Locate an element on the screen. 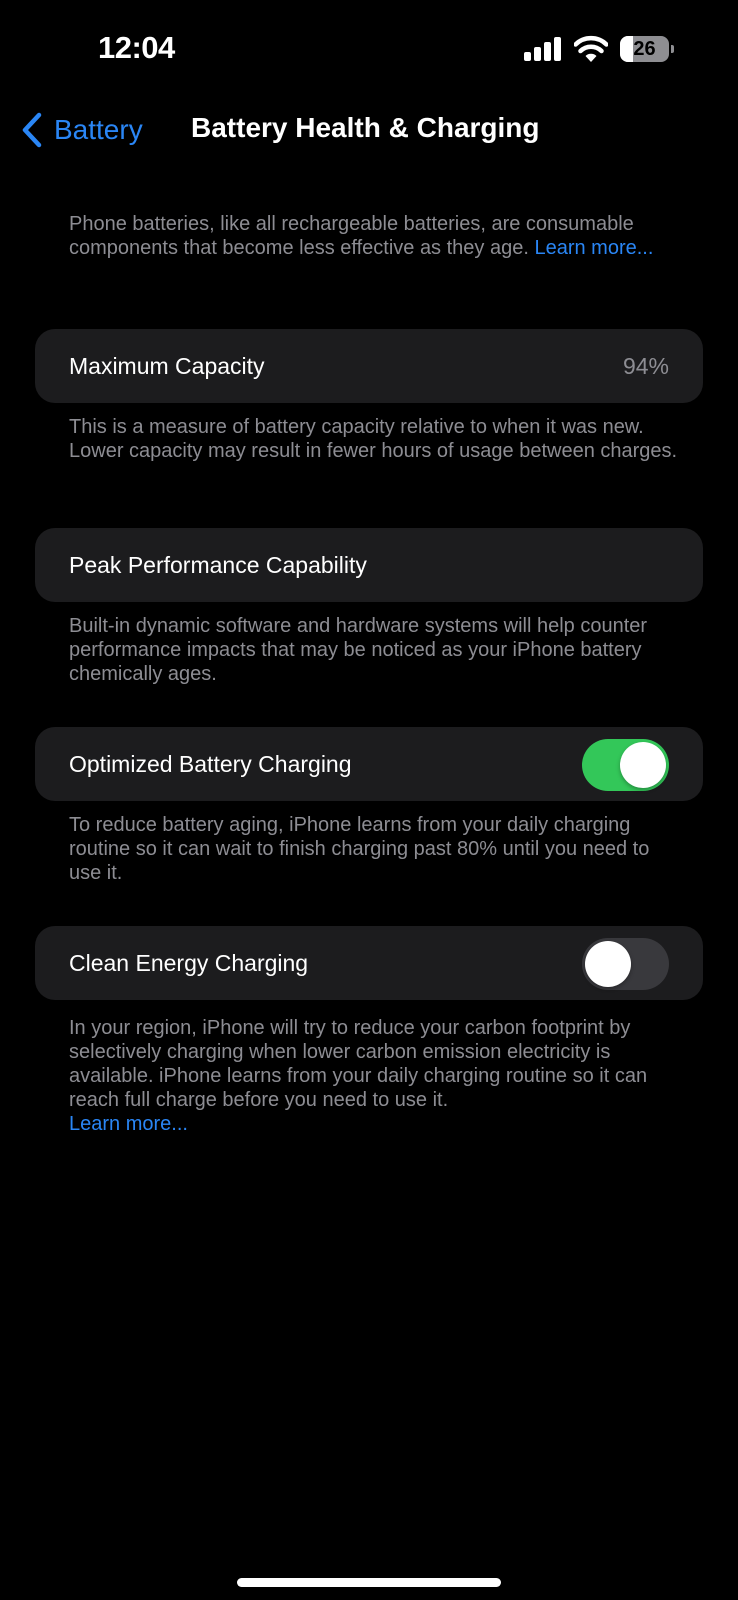 The image size is (738, 1600). status-bar: 12:04 26 is located at coordinates (369, 50).